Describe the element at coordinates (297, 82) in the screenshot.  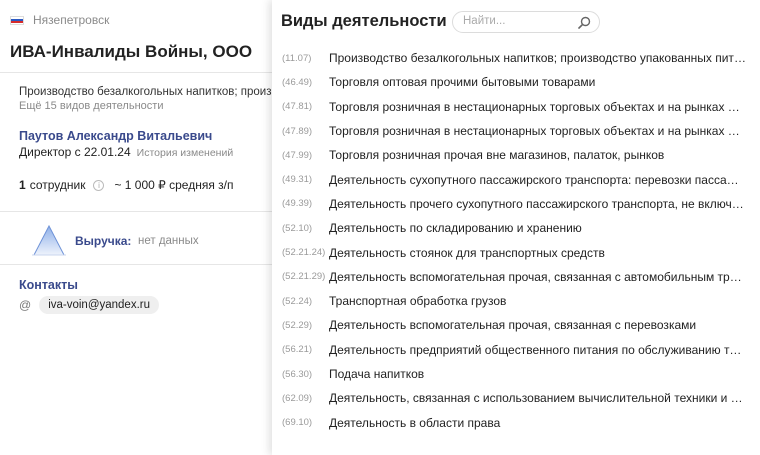
I see `activity-code: (46.49)` at that location.